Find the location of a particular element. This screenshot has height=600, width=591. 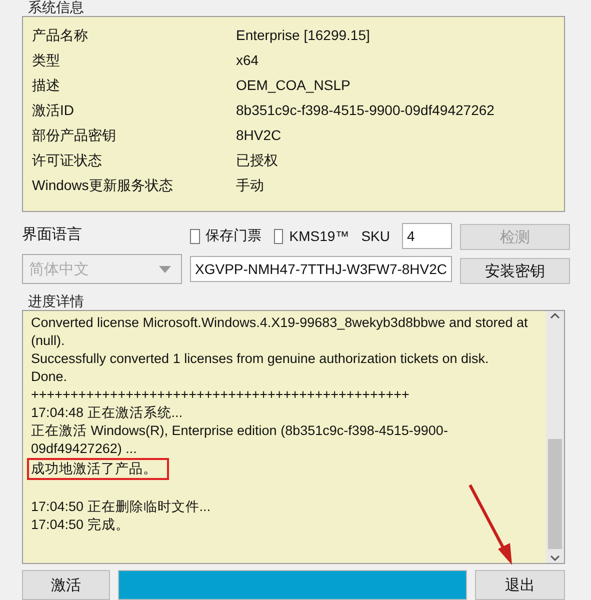

scroll-up-icon is located at coordinates (555, 316).